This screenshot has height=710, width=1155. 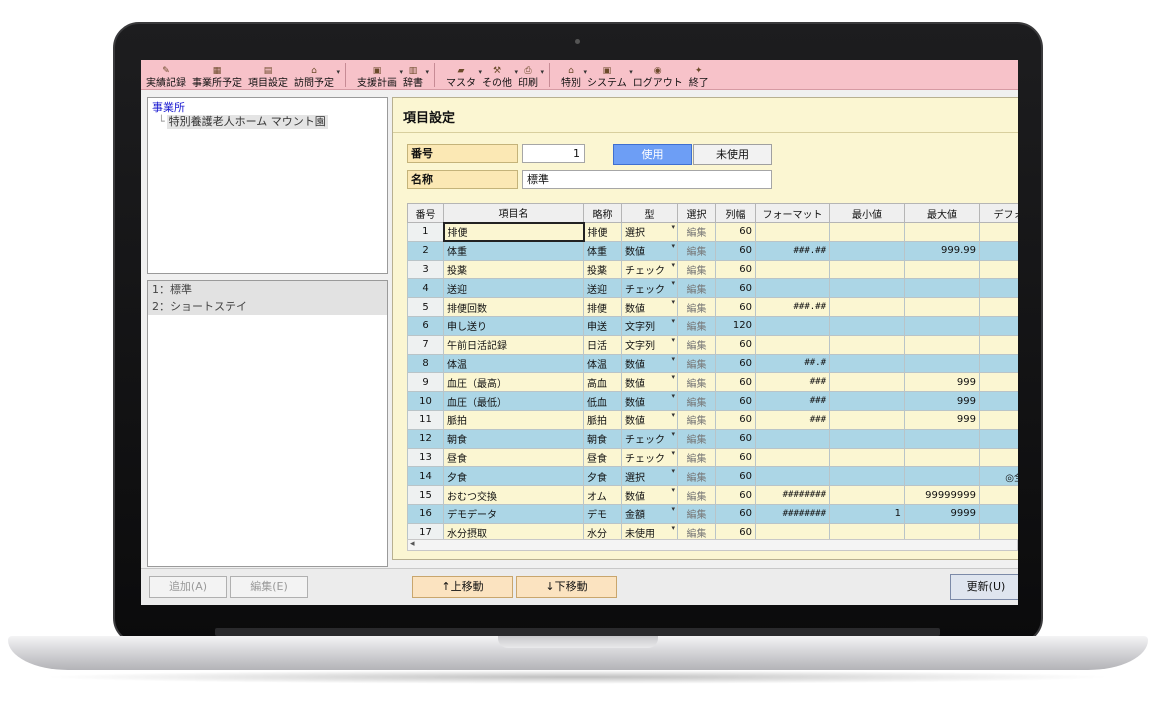 I want to click on toolbar-button-4-2: ◉ ログアウト, so click(x=658, y=75).